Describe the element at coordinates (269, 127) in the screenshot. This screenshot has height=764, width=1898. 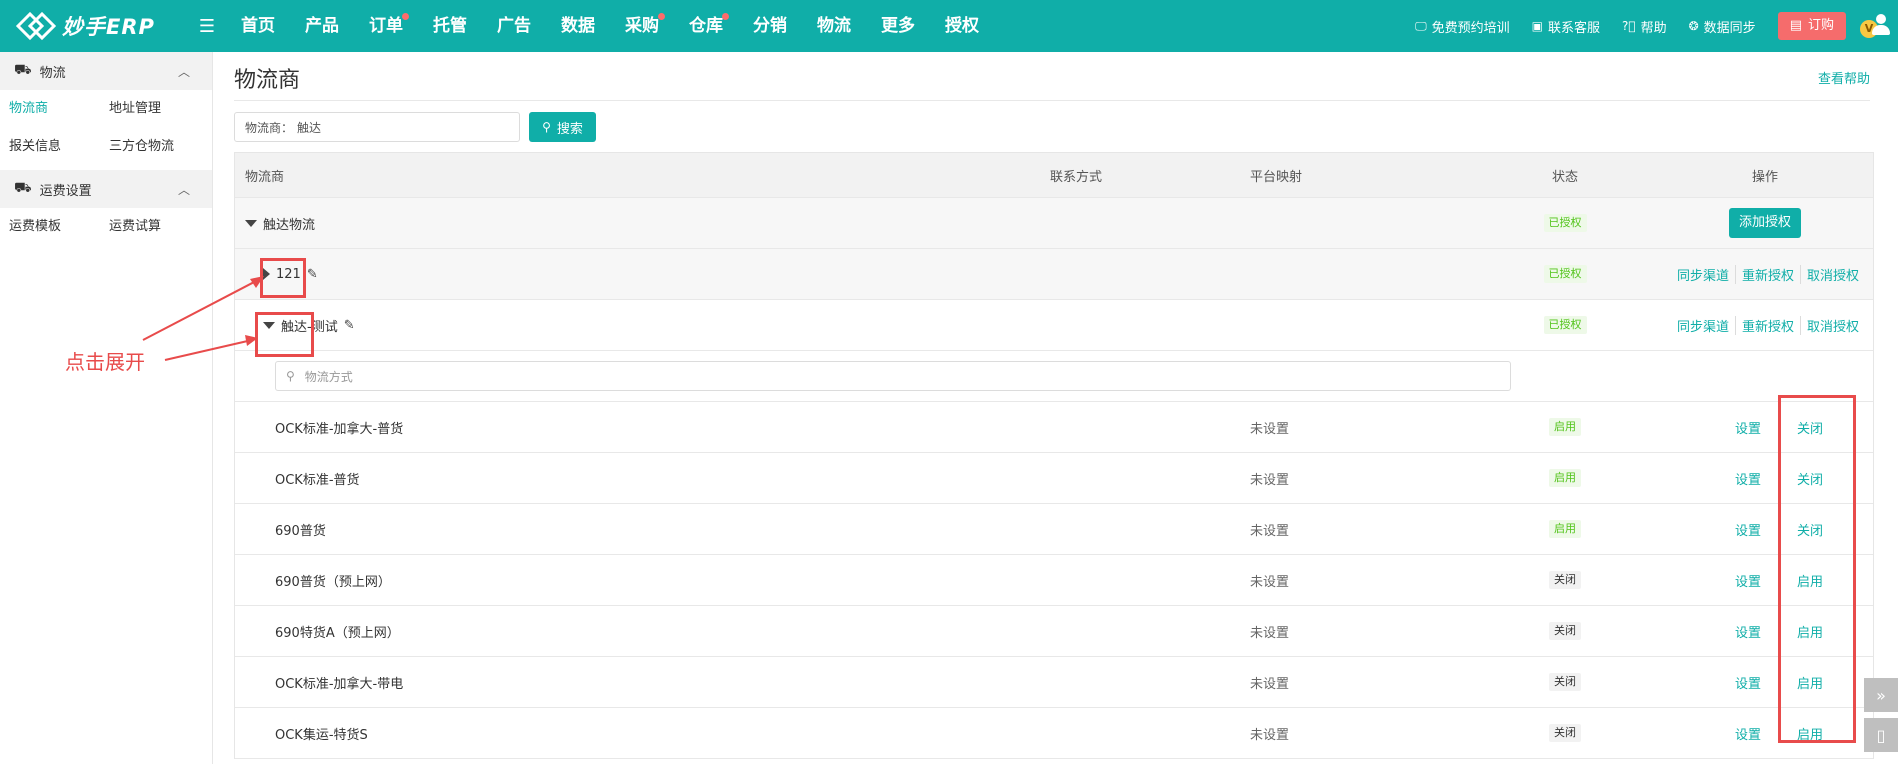
I see `search-label: 物流商：` at that location.